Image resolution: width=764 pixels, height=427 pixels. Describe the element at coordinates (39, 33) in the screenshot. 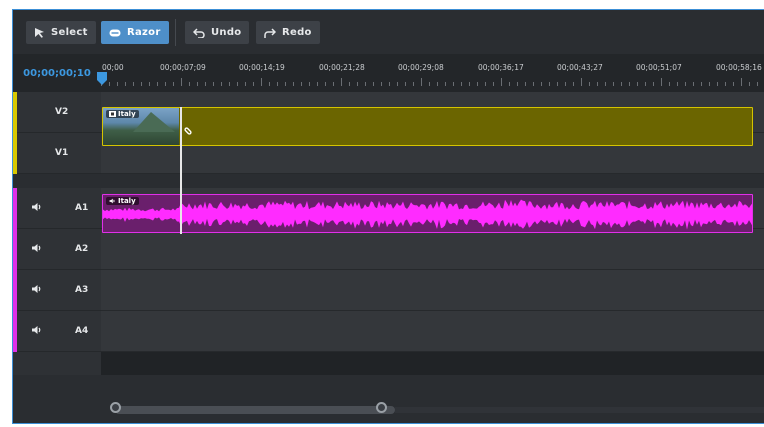

I see `cursor-arrow-icon` at that location.